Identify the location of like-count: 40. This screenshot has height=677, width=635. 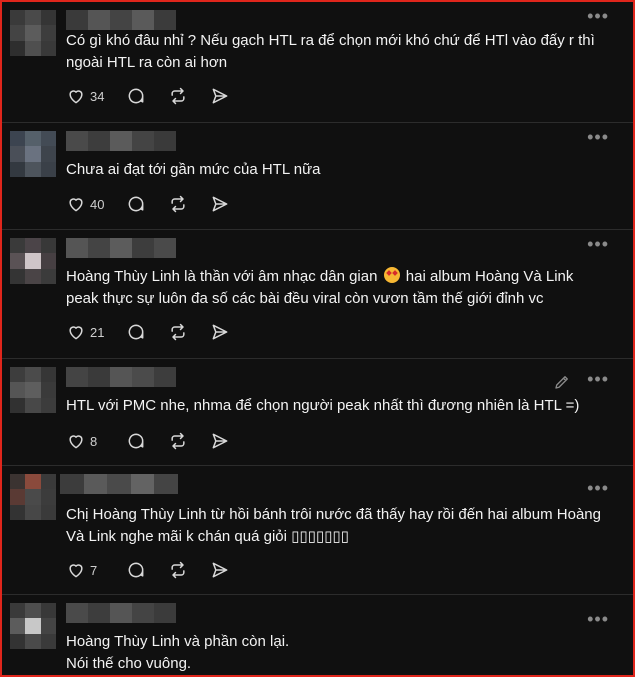
(97, 204).